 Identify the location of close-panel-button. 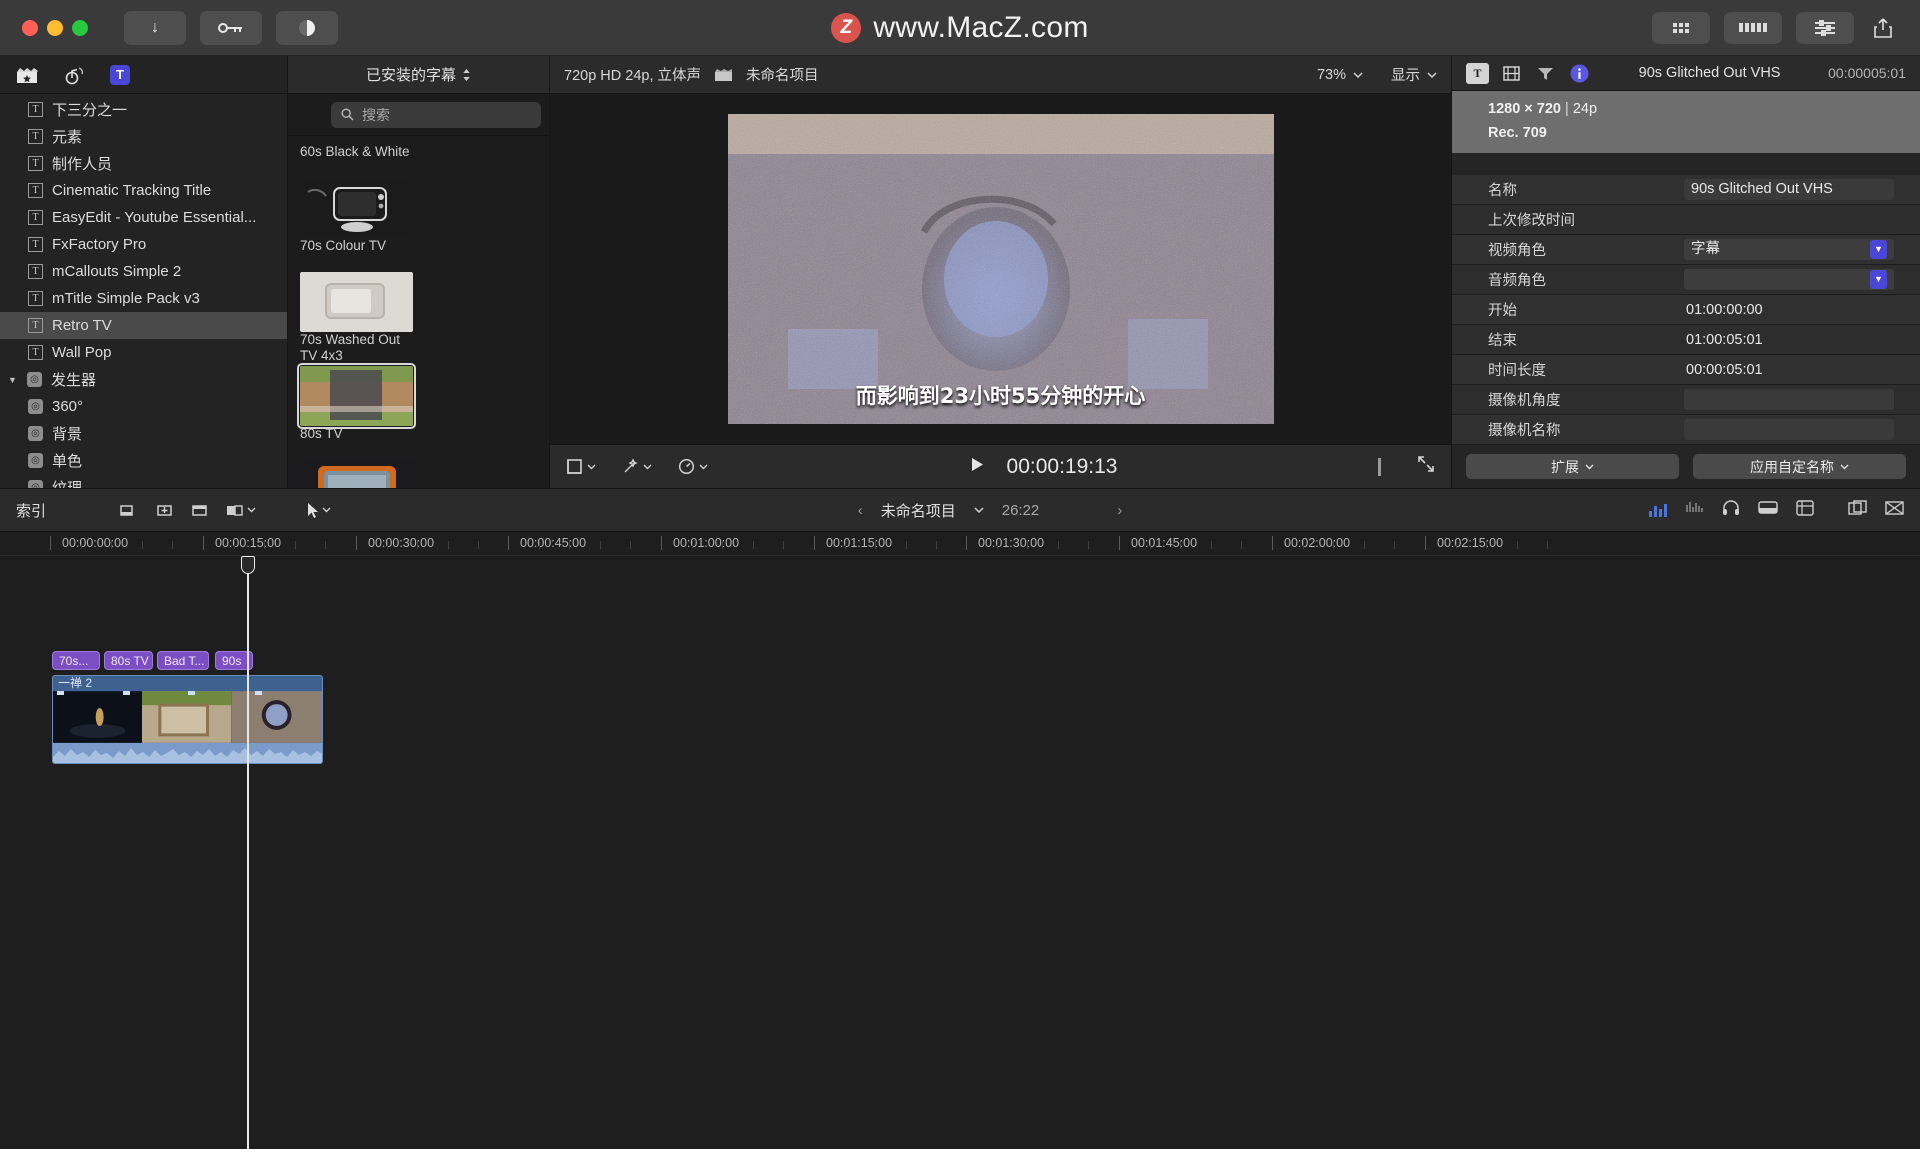
(1894, 510).